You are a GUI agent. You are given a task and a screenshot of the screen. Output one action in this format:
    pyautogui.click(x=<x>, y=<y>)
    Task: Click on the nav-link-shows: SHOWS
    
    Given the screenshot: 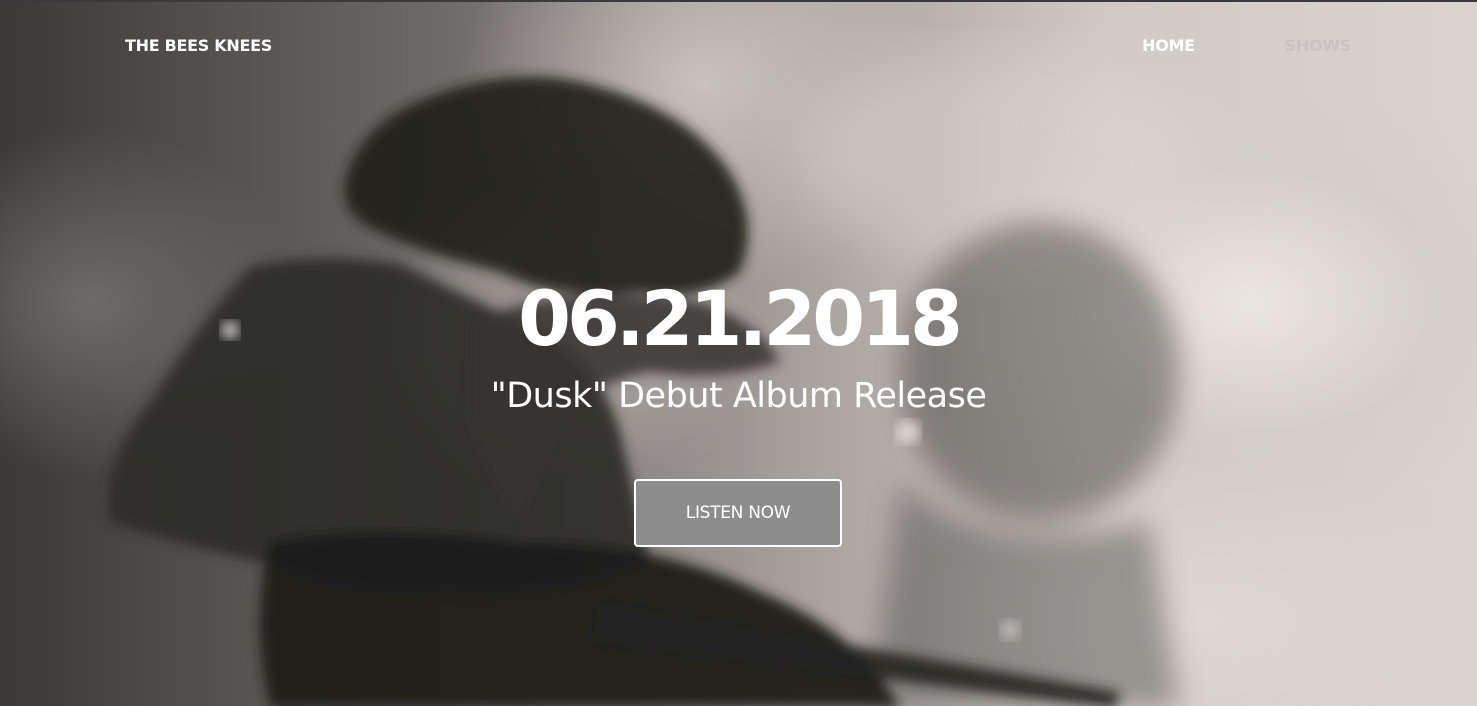 What is the action you would take?
    pyautogui.click(x=1318, y=46)
    